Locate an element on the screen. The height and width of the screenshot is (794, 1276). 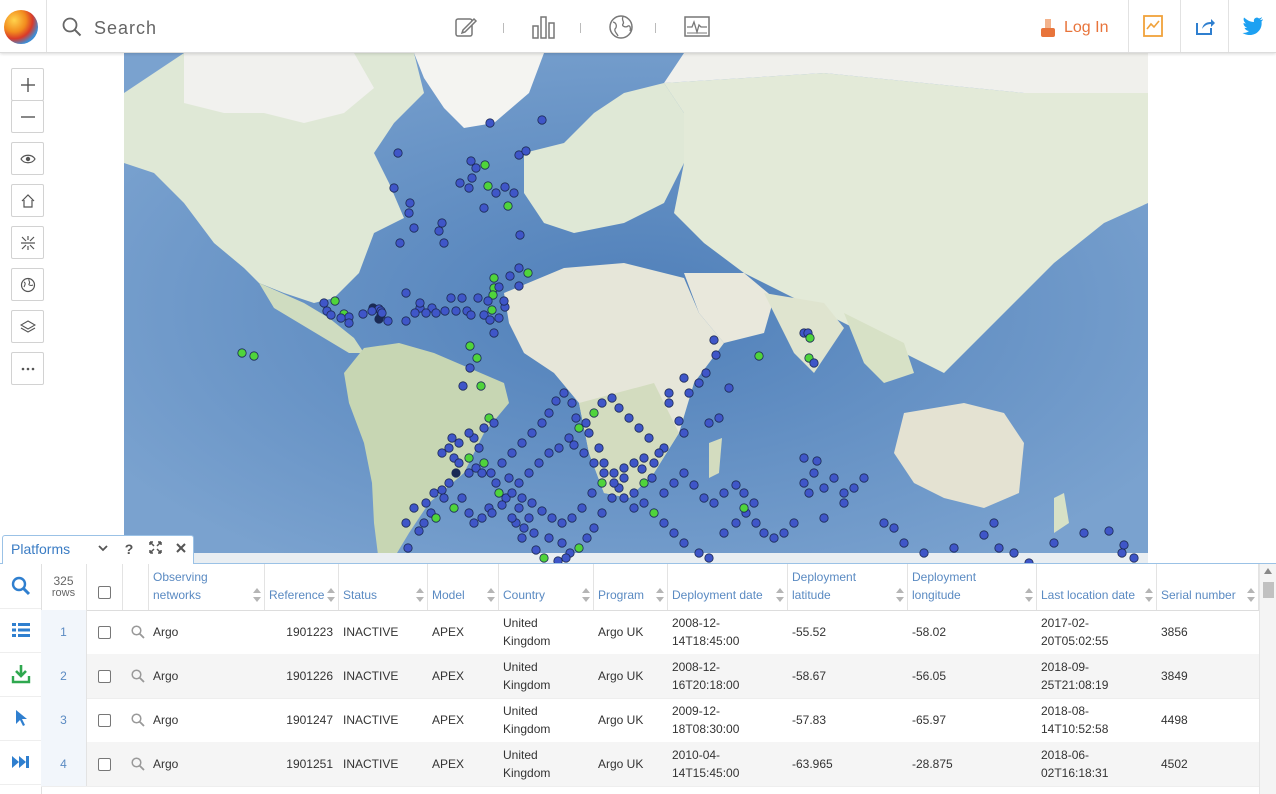
expand-icon is located at coordinates (155, 549).